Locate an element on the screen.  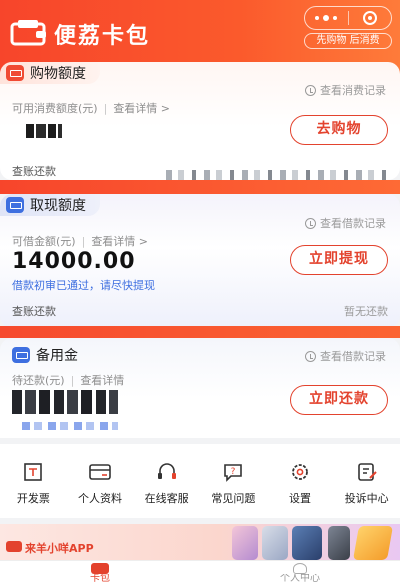
slogan-badge: 先购物 后消费 is located at coordinates (348, 41).